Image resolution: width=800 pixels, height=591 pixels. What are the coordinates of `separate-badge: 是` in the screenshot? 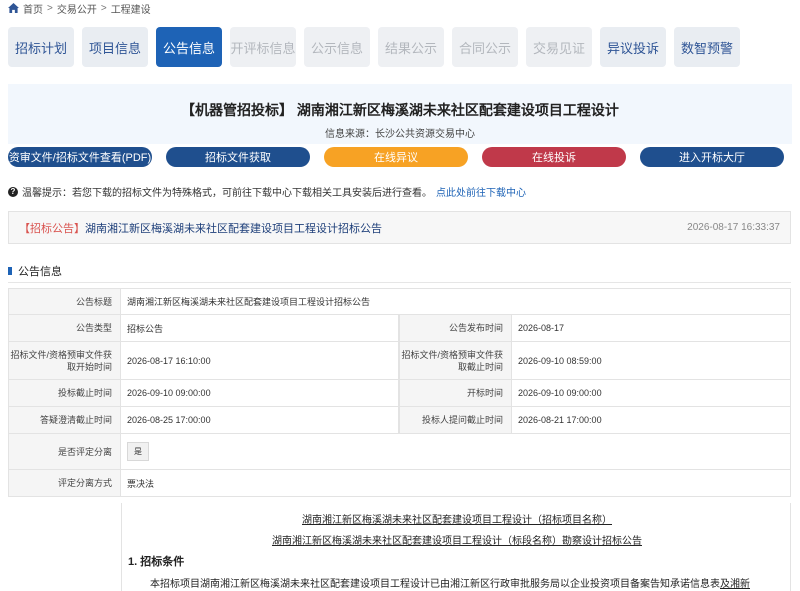 It's located at (138, 451).